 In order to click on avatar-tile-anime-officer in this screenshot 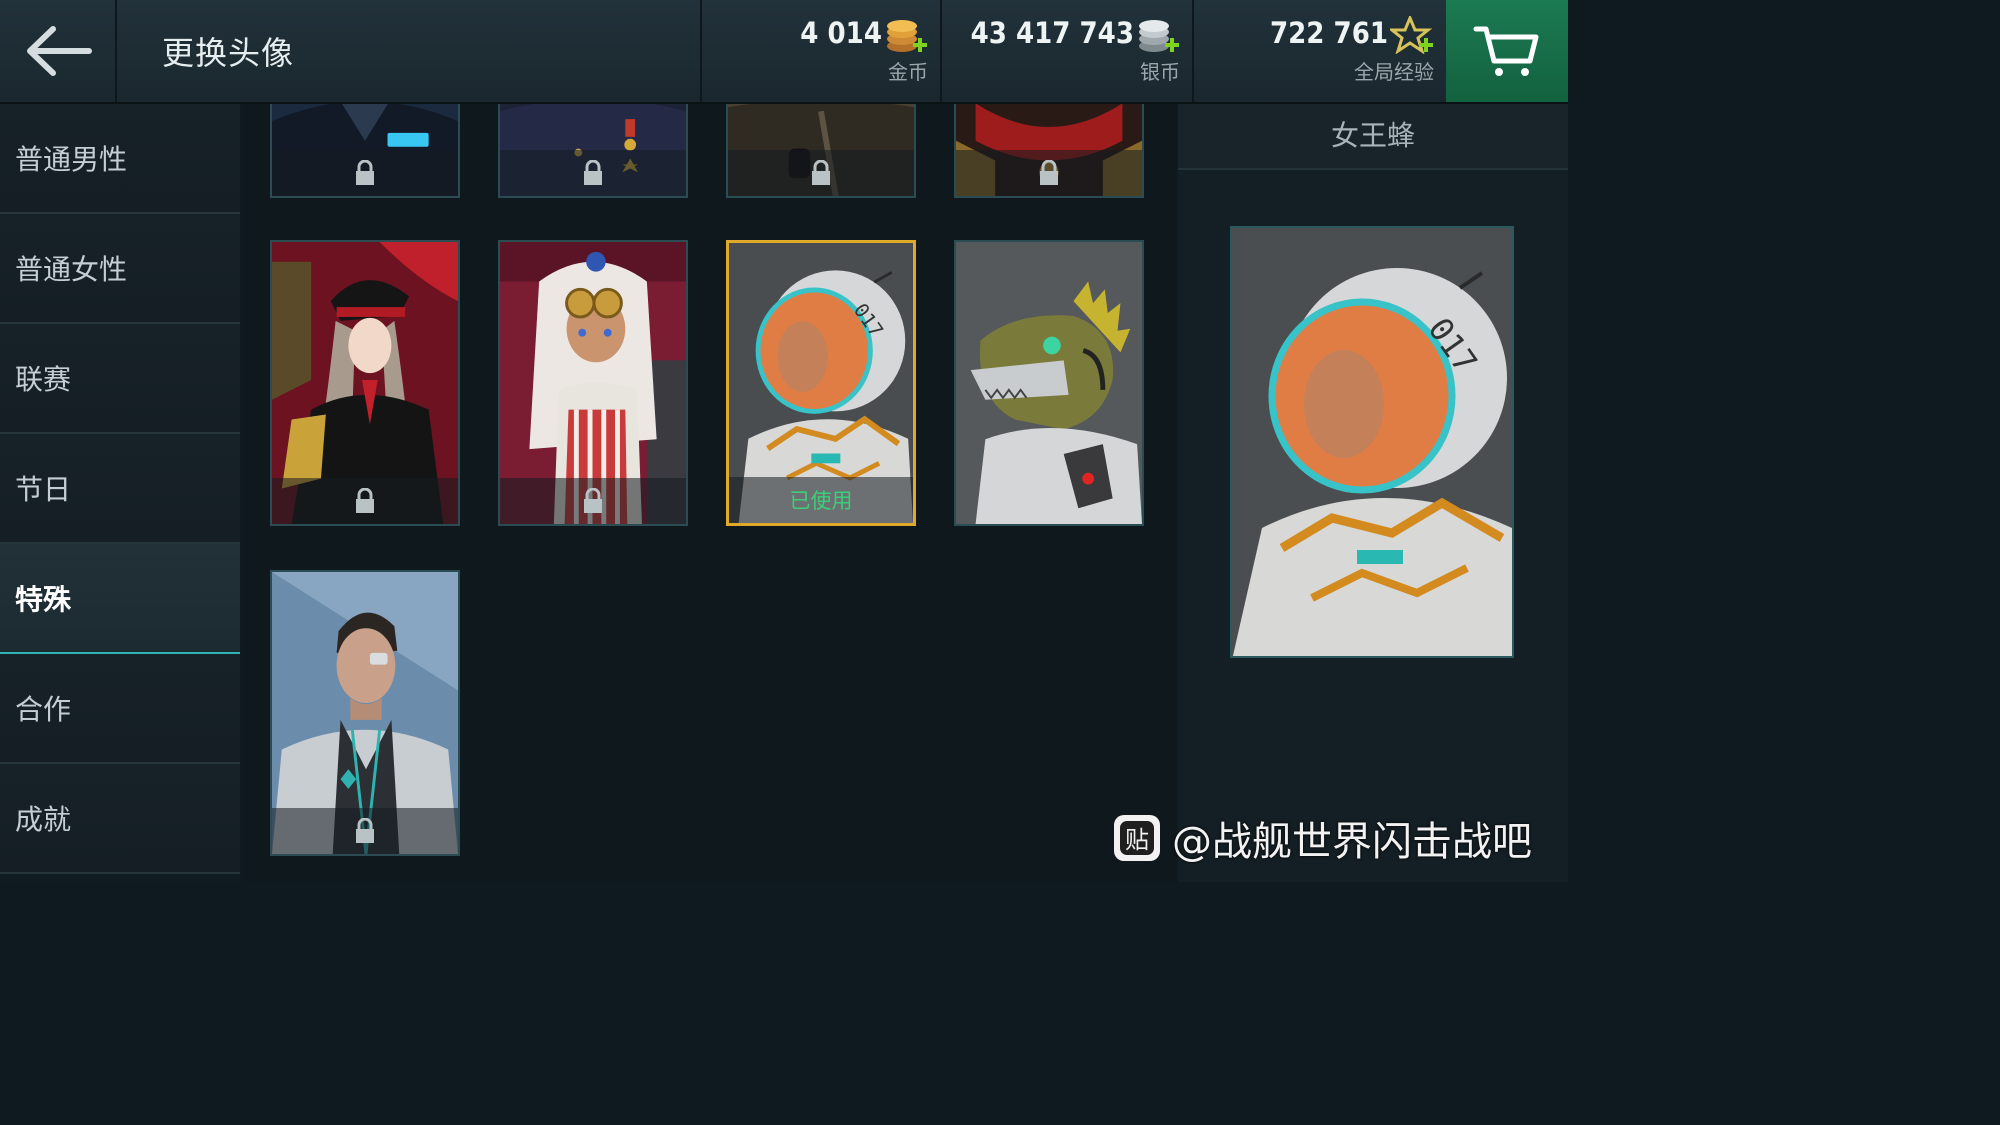, I will do `click(365, 383)`.